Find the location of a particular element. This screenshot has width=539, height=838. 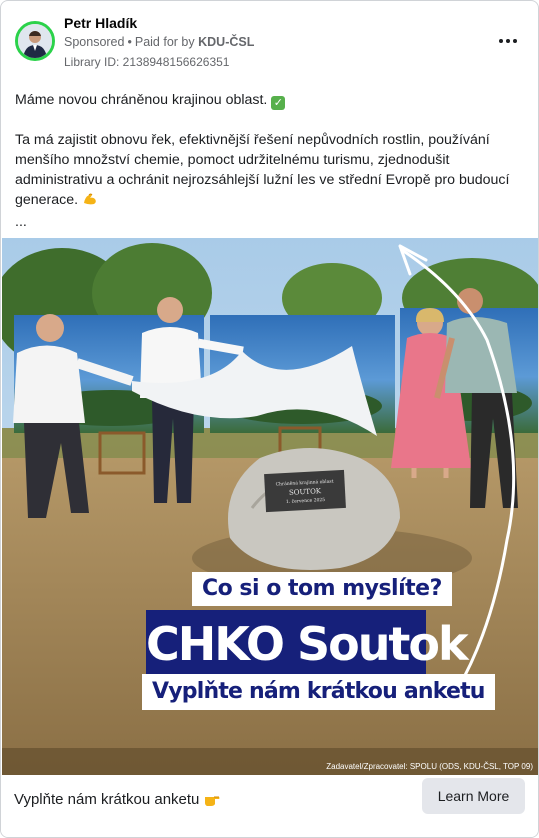

post-line-1: Máme novou chráněnou krajinou oblast. is located at coordinates (141, 100).